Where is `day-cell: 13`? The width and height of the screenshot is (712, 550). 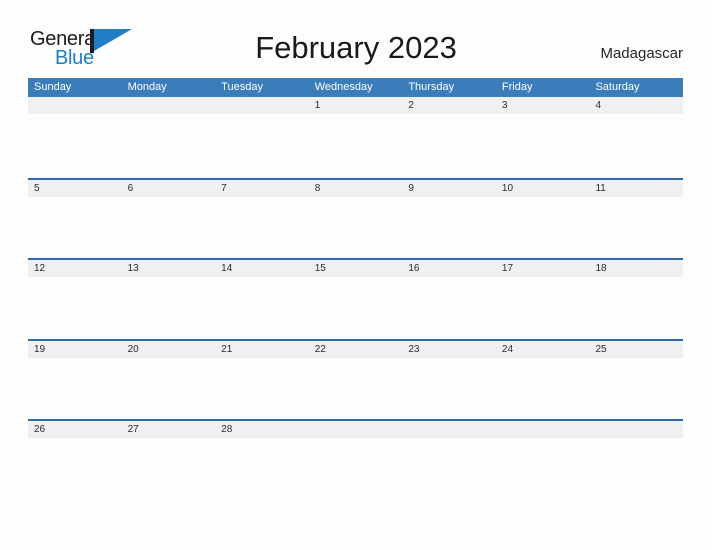 day-cell: 13 is located at coordinates (168, 299).